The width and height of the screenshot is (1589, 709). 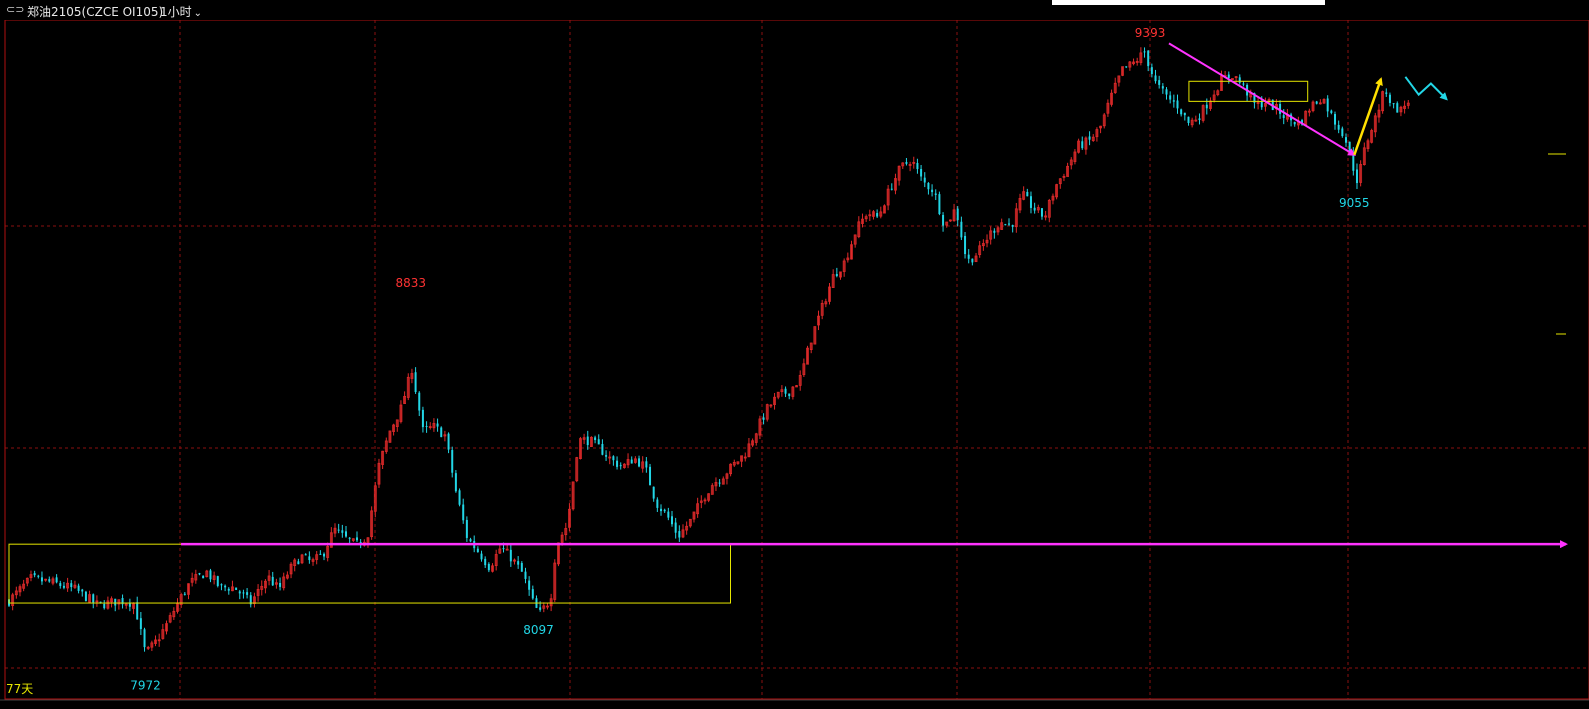 What do you see at coordinates (19, 689) in the screenshot?
I see `days-label: 77天` at bounding box center [19, 689].